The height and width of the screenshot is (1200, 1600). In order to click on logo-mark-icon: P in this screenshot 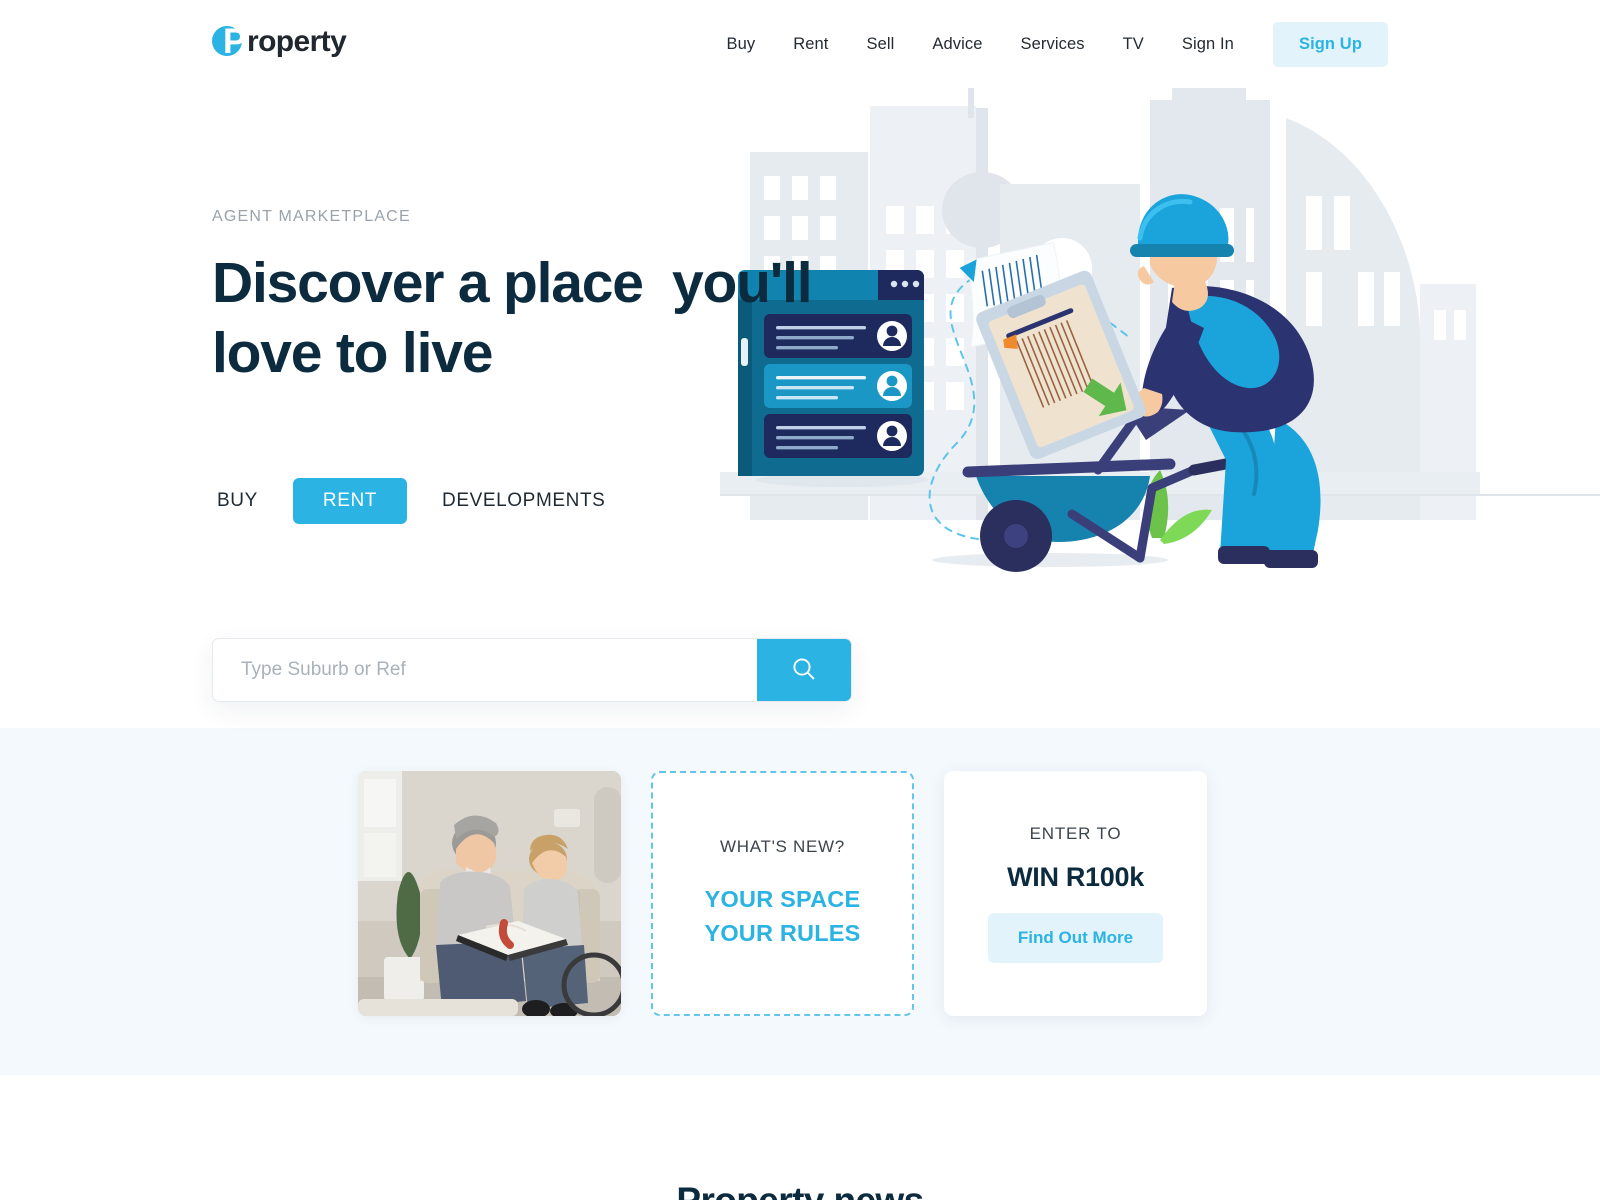, I will do `click(229, 41)`.